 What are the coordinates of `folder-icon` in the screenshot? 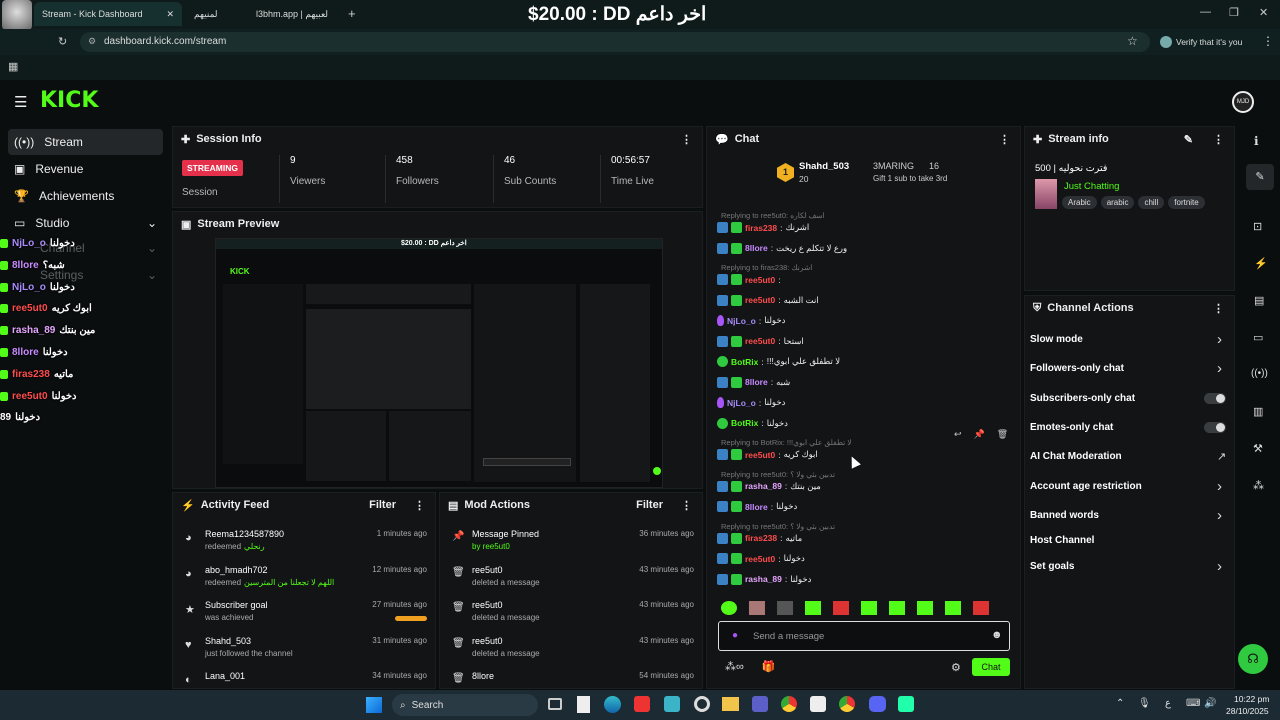 It's located at (730, 704).